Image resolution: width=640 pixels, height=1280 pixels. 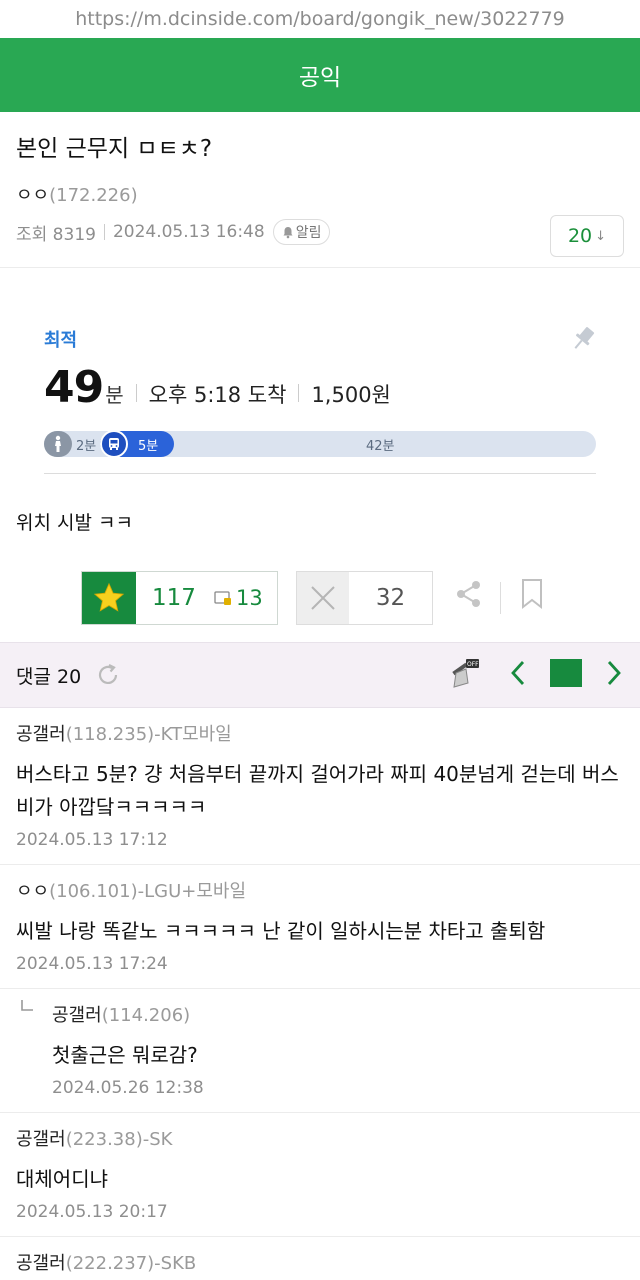 I want to click on comment-item: 공갤러(223.38)-SK 대체어디냐 2024.05.13 20:17, so click(x=320, y=1175).